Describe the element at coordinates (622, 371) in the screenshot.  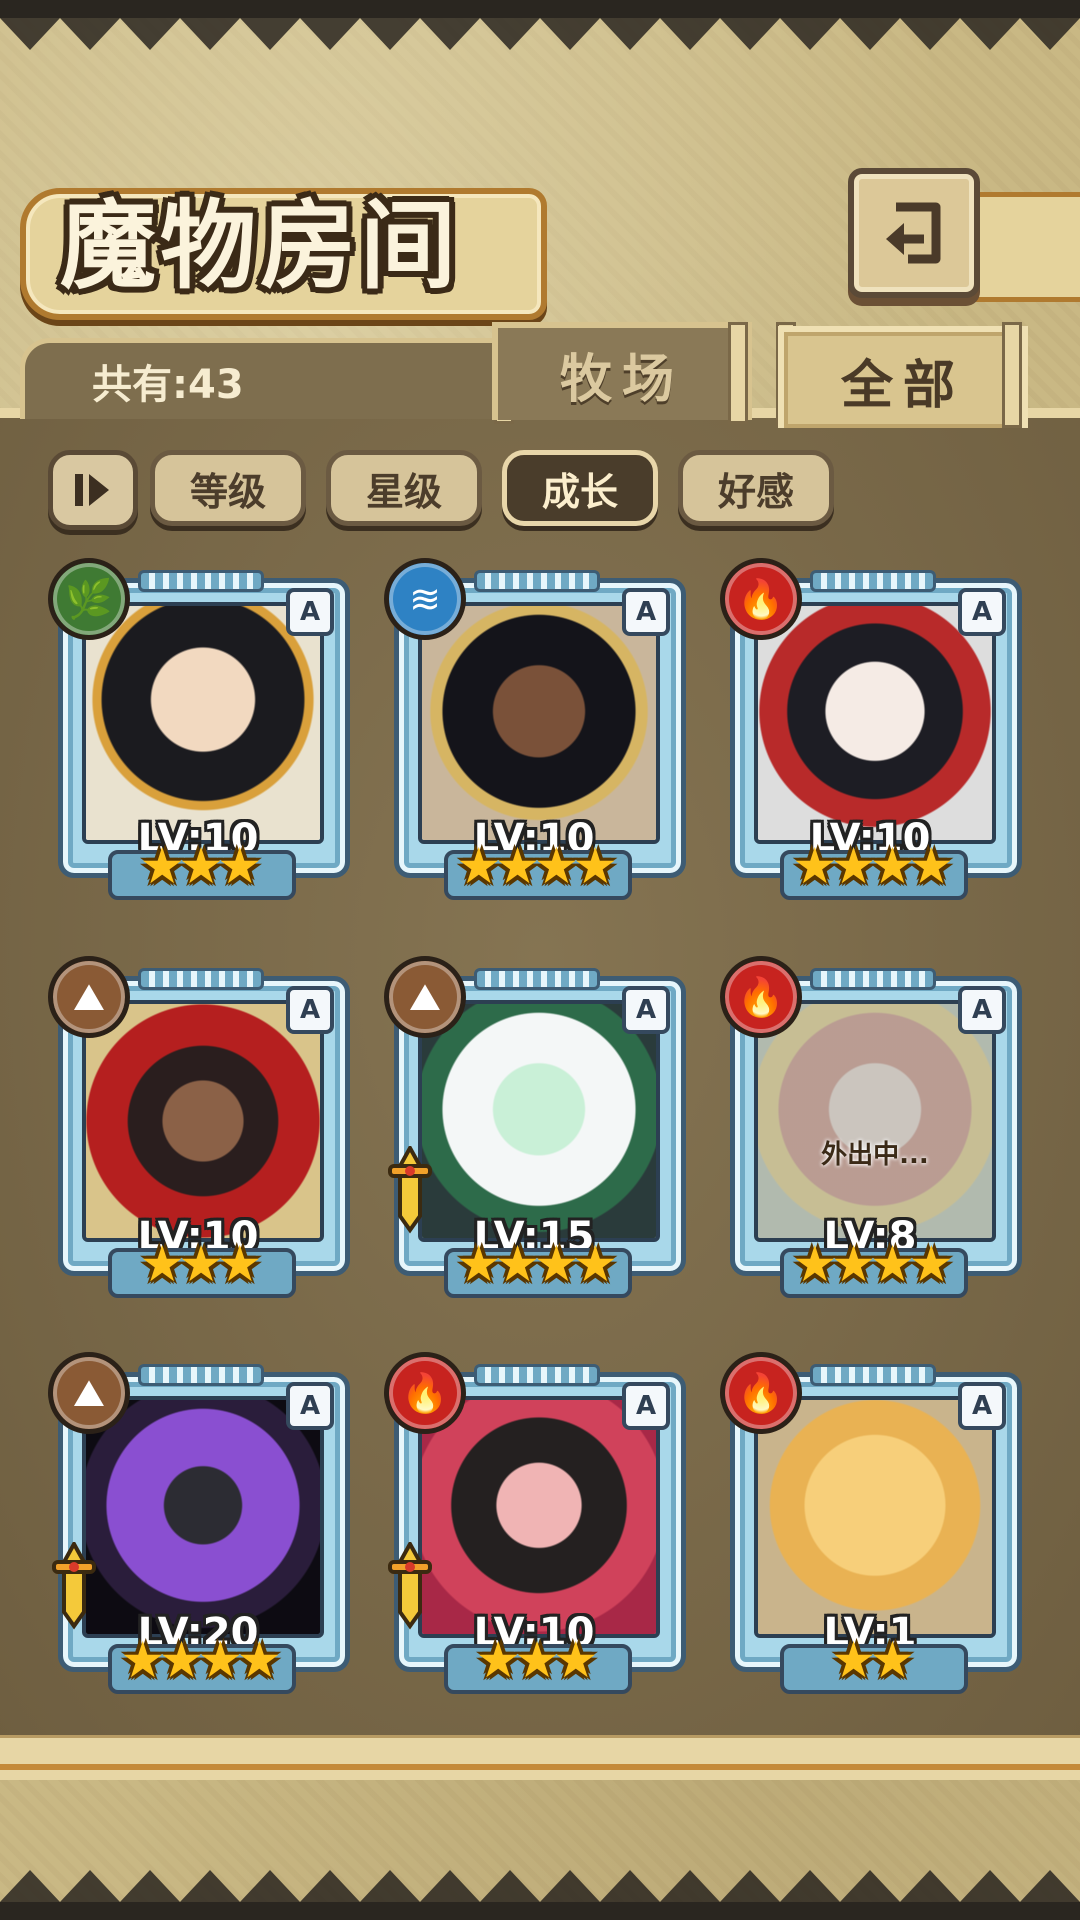
I see `tab-ranch: 牧场` at that location.